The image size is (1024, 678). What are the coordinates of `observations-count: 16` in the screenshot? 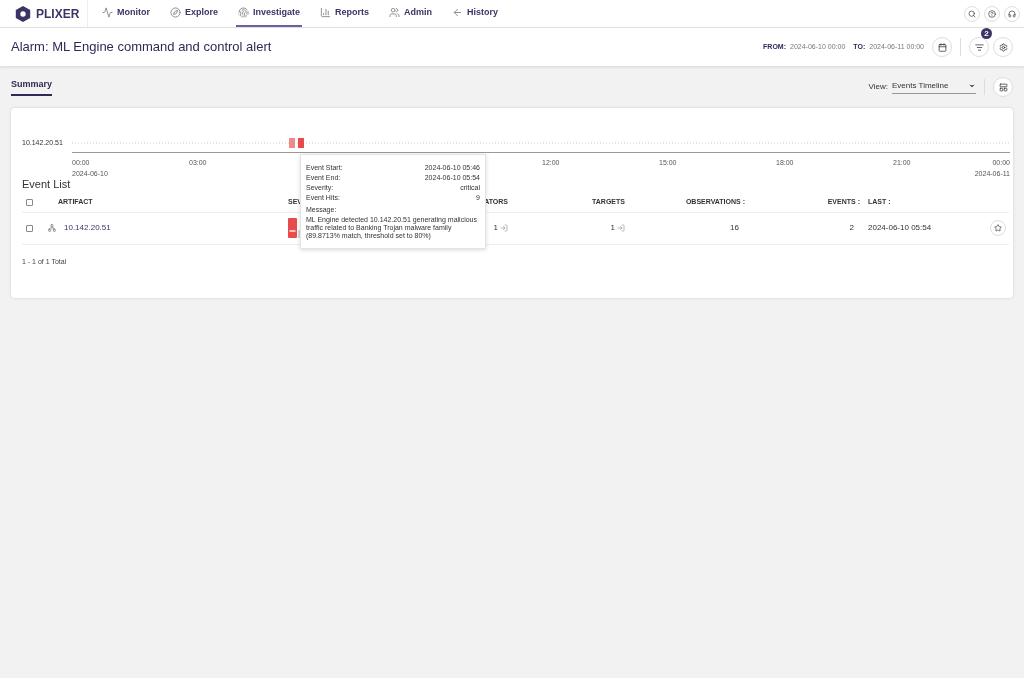 It's located at (735, 228).